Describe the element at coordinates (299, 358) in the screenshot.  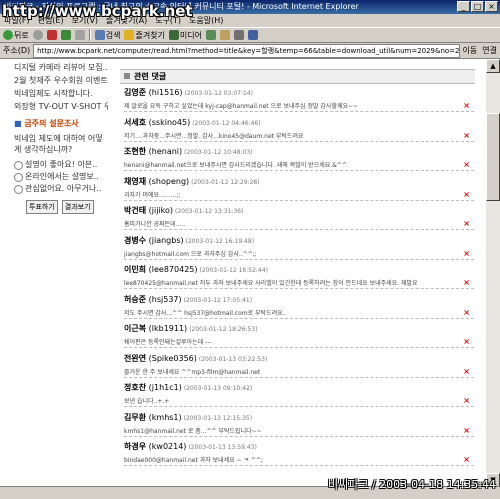
I see `comment-header: 전완연 (Spike0356) (2003-01-13 03:22:53)` at that location.